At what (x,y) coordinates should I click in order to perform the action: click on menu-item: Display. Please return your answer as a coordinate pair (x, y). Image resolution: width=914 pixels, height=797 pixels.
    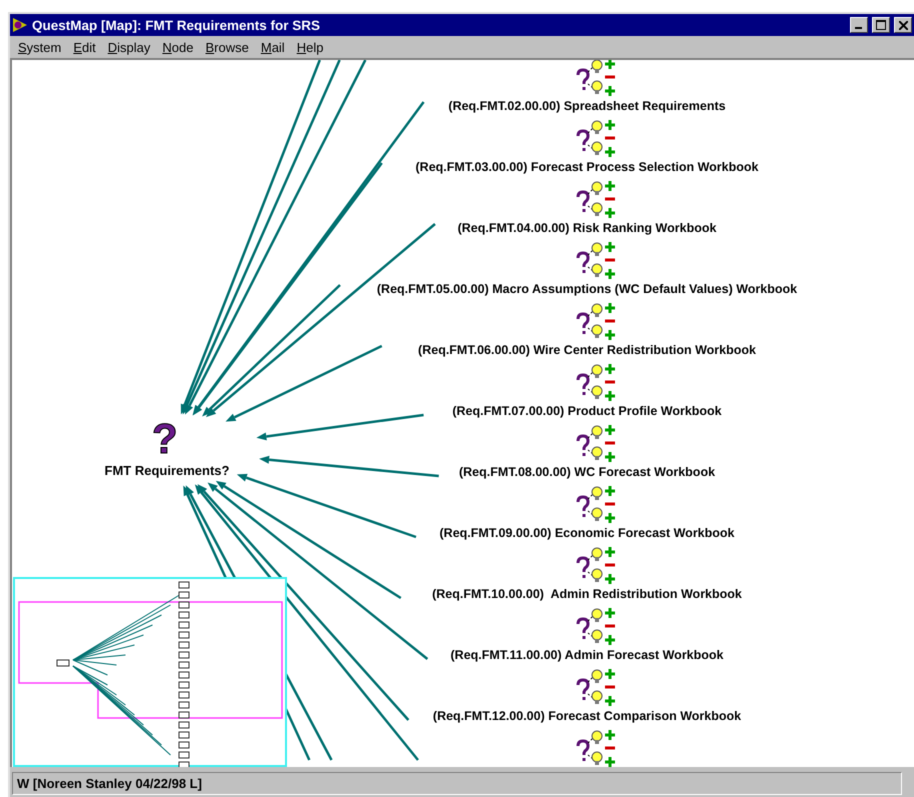
    Looking at the image, I should click on (129, 47).